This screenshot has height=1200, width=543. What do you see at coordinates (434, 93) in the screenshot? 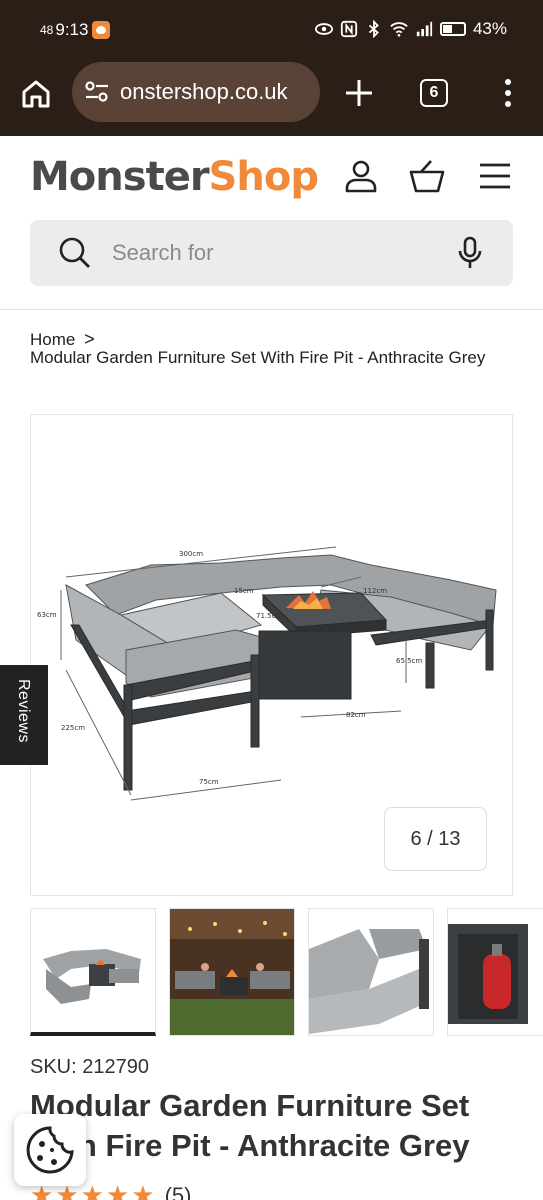
I see `tabs-icon: 6` at bounding box center [434, 93].